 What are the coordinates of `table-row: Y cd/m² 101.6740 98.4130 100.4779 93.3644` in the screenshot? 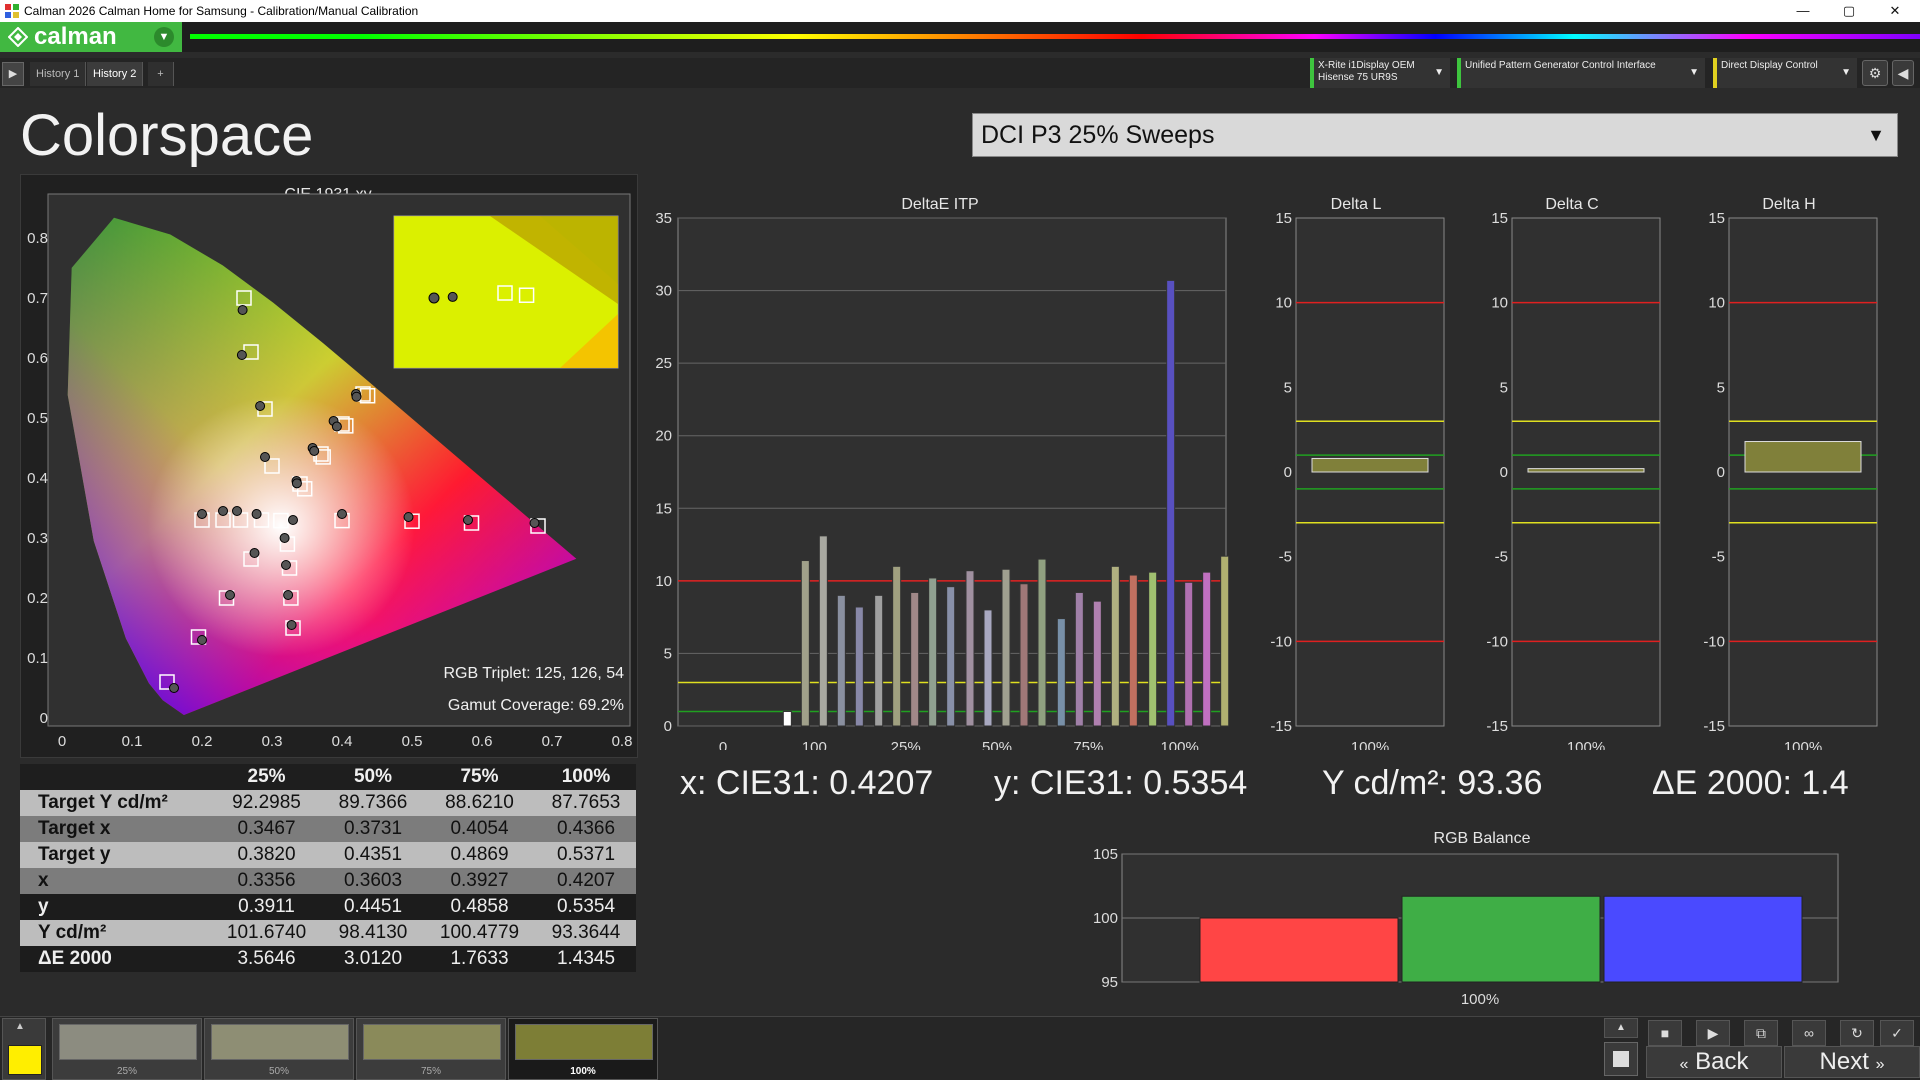 It's located at (328, 933).